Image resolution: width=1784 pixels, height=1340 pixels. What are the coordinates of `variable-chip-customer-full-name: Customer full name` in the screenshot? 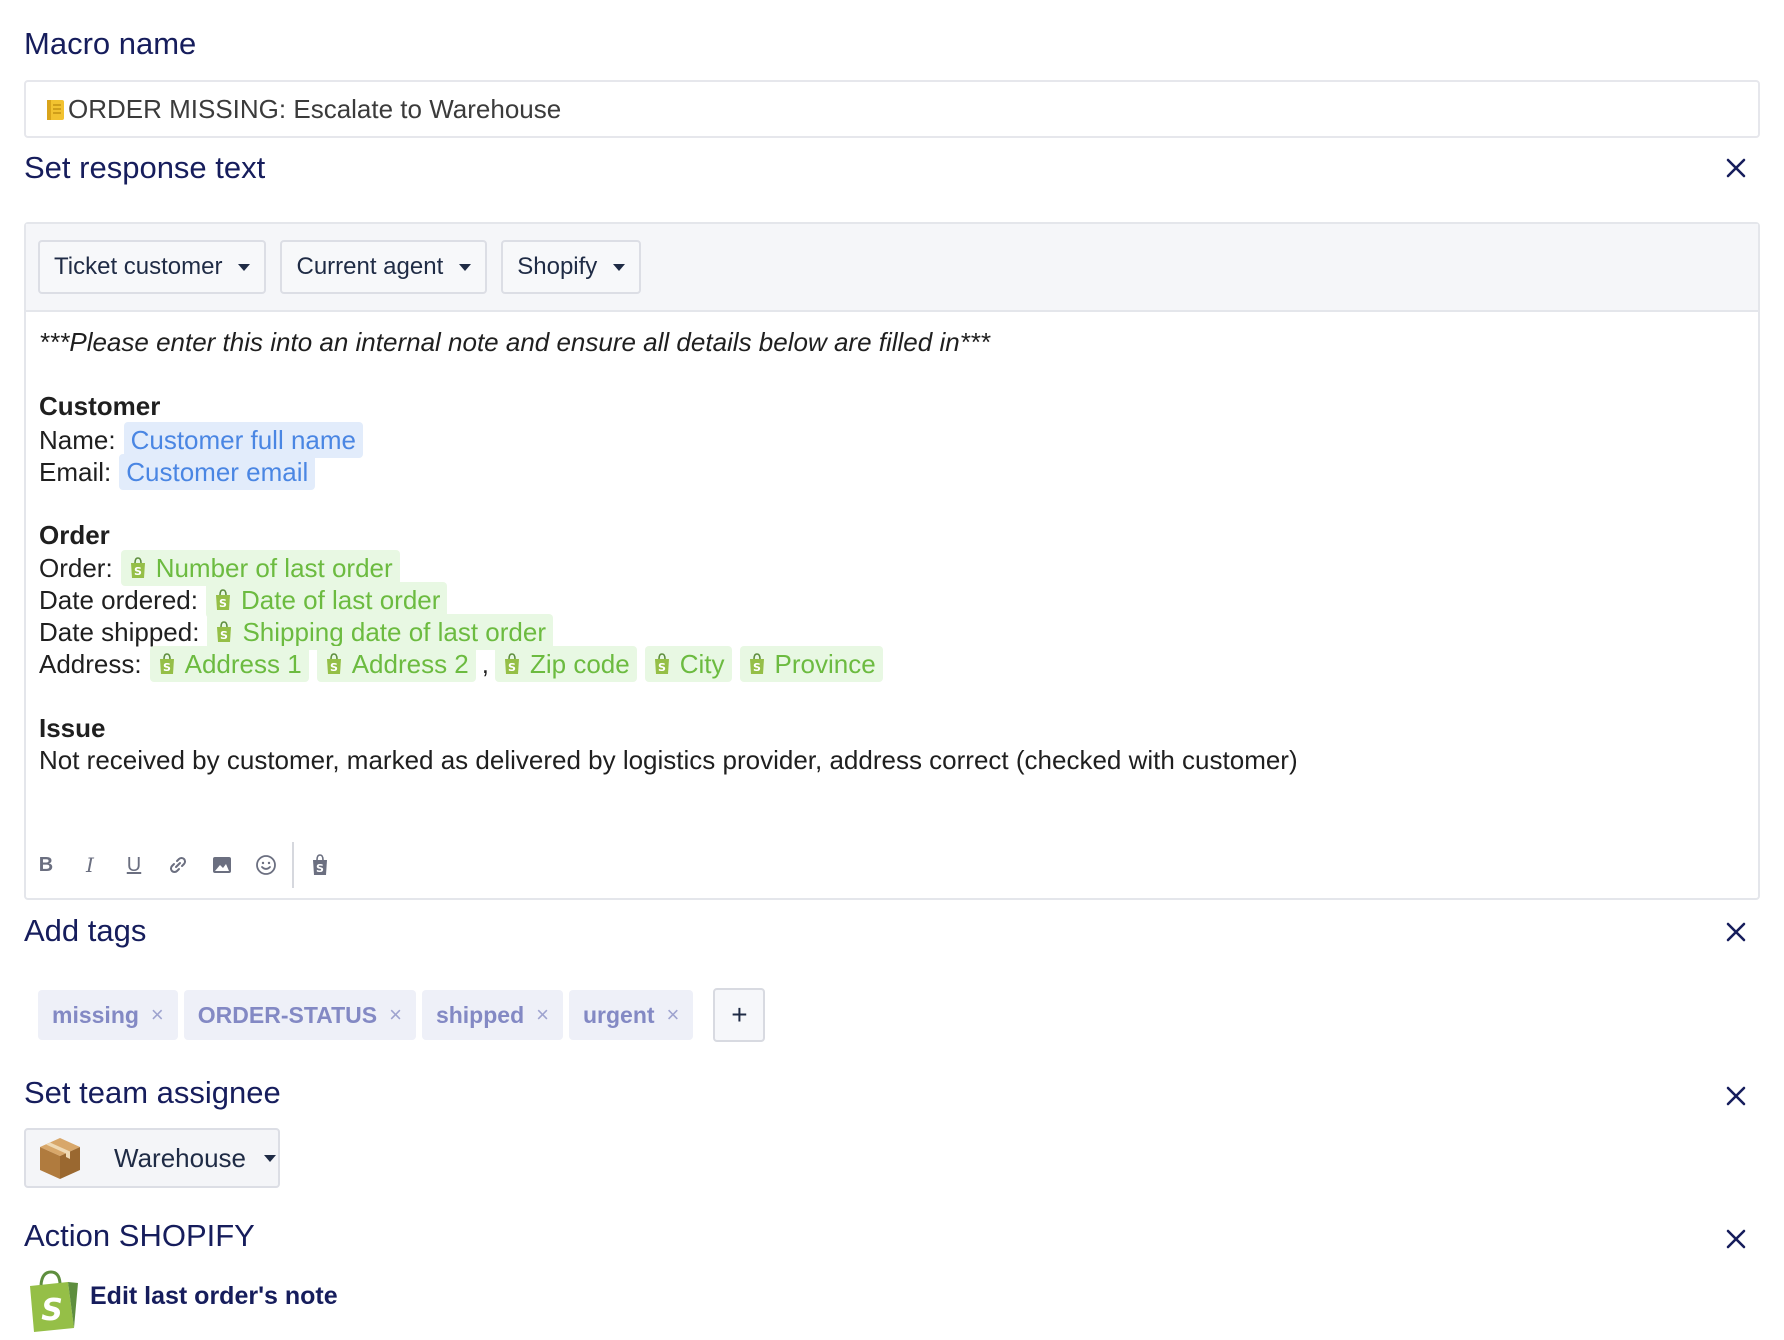 It's located at (243, 440).